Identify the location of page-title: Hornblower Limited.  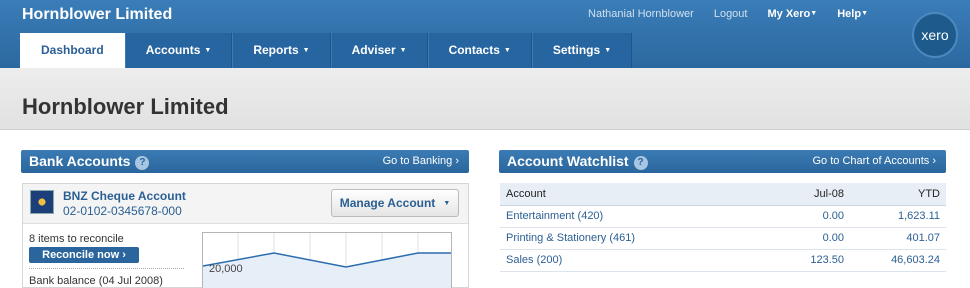
(125, 106).